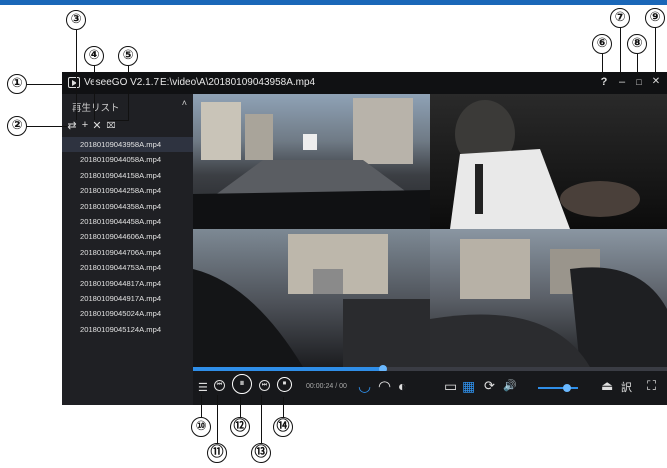 The height and width of the screenshot is (468, 667). What do you see at coordinates (333, 2) in the screenshot?
I see `top-accent-bar` at bounding box center [333, 2].